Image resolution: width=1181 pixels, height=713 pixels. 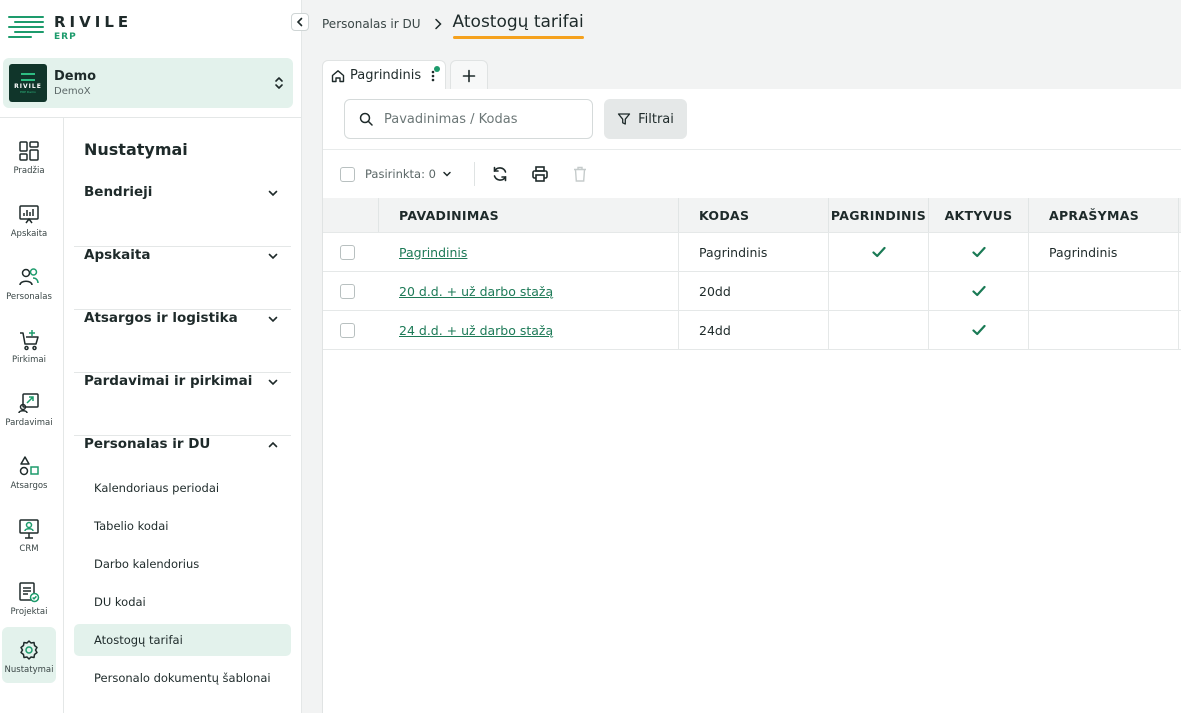 I want to click on settings-title: Nustatymai, so click(x=136, y=149).